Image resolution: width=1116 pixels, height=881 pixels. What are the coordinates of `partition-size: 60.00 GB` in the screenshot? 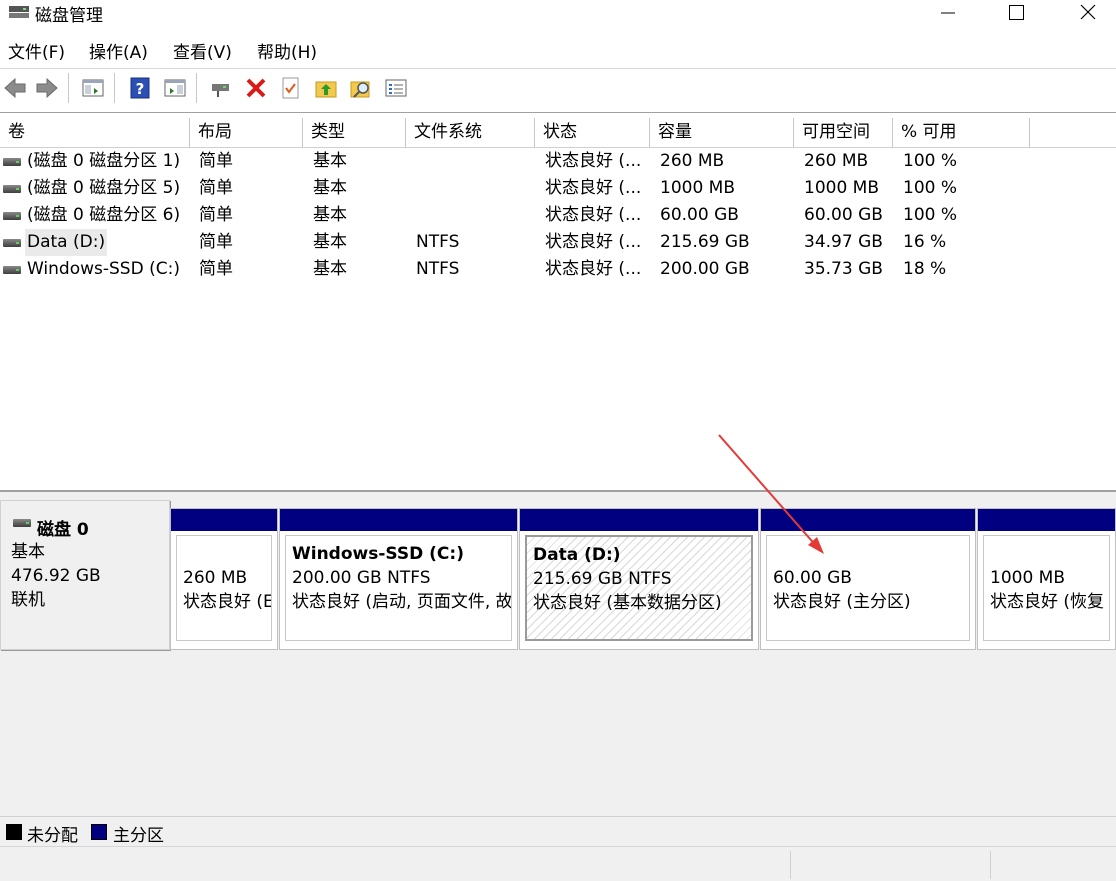 It's located at (812, 578).